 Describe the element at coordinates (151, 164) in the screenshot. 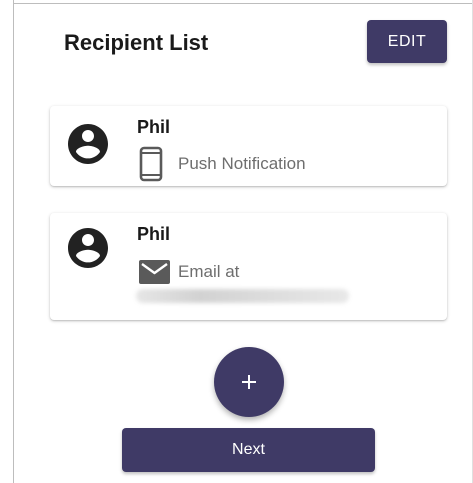

I see `smartphone-icon` at that location.